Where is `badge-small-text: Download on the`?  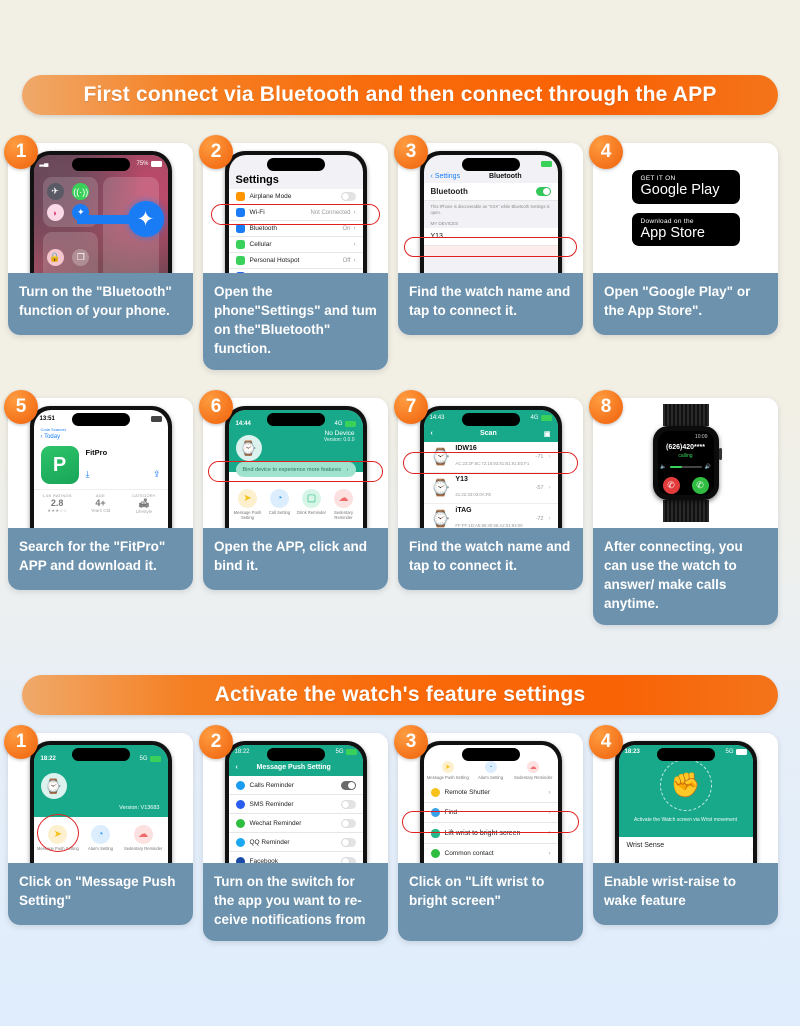
badge-small-text: Download on the is located at coordinates (667, 221).